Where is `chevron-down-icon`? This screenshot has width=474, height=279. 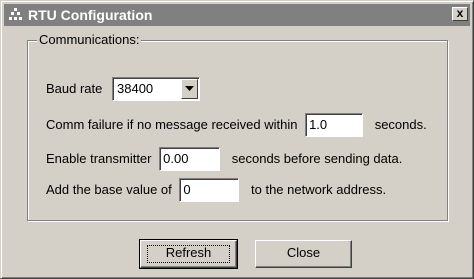 chevron-down-icon is located at coordinates (189, 88).